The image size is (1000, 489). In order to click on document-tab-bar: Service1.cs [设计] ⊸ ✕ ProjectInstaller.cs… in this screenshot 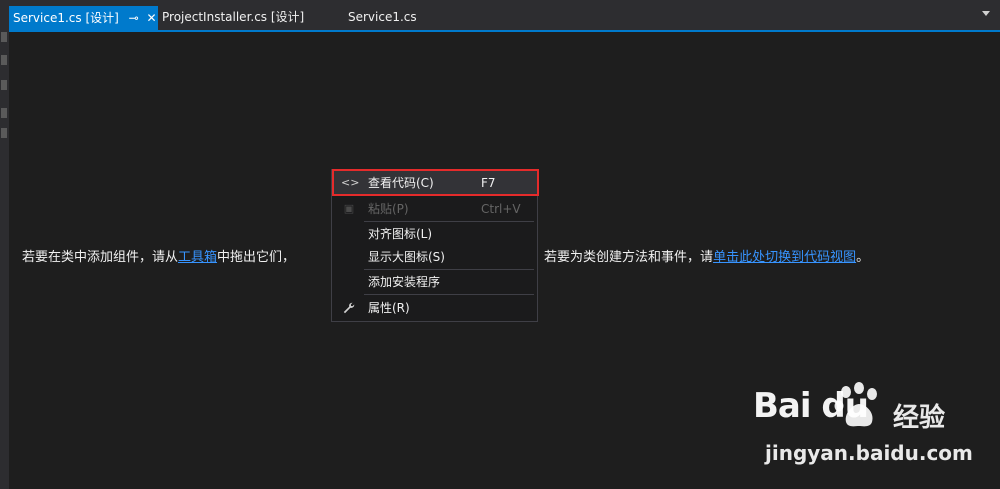, I will do `click(504, 15)`.